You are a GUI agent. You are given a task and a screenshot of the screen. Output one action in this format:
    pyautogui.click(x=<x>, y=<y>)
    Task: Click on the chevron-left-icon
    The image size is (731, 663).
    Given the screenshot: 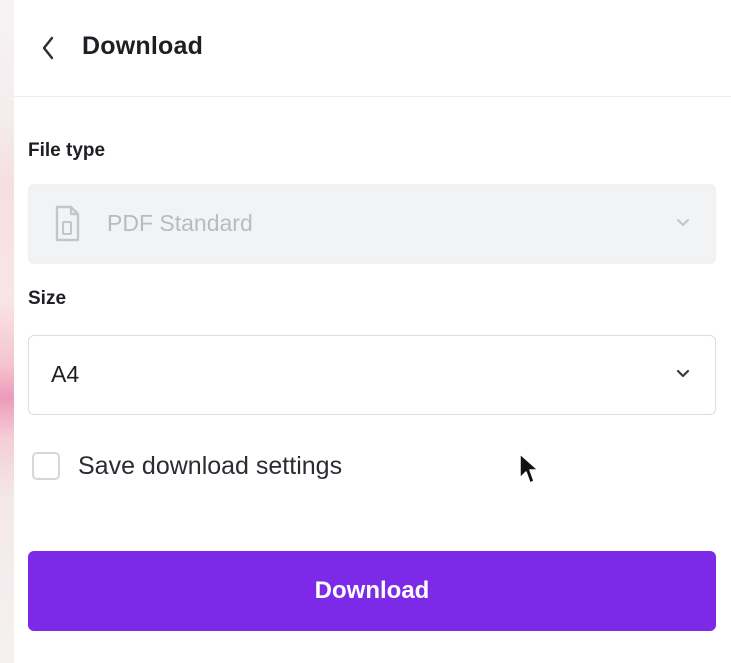 What is the action you would take?
    pyautogui.click(x=48, y=48)
    